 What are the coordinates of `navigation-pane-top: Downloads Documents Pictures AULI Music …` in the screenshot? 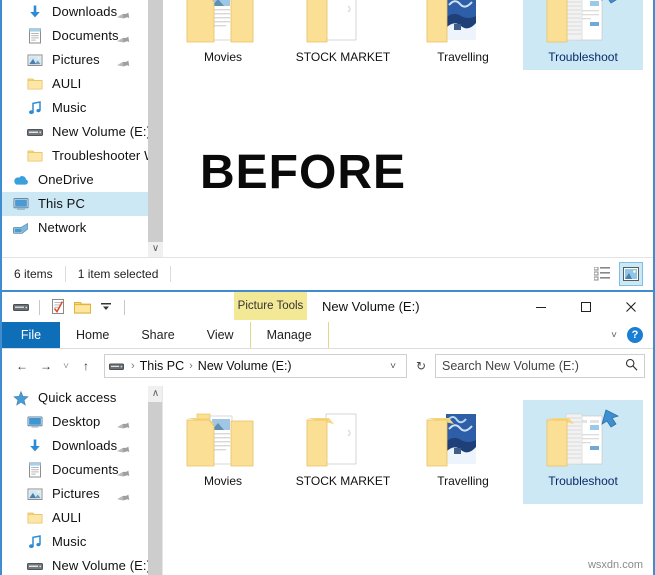 It's located at (79, 129).